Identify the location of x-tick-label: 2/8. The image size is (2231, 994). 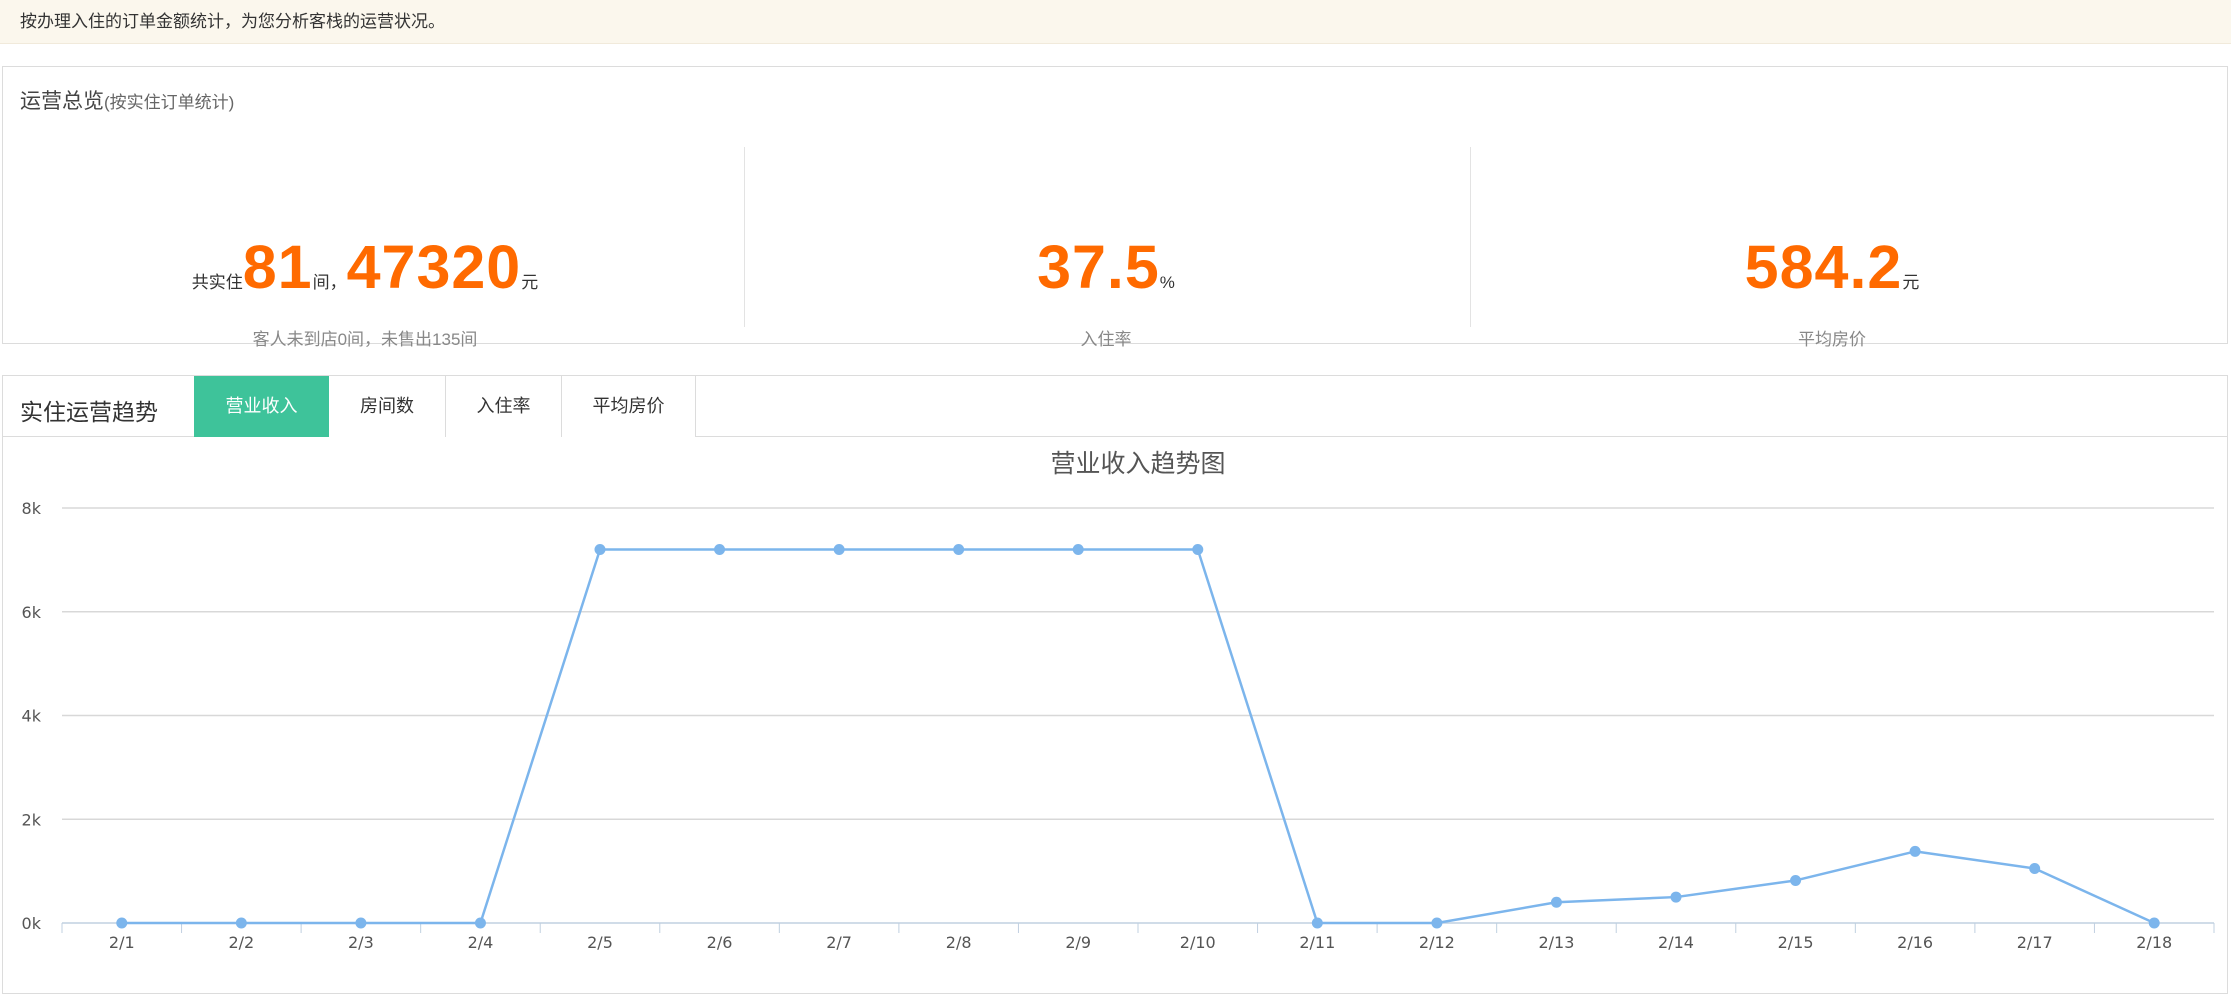
(959, 942).